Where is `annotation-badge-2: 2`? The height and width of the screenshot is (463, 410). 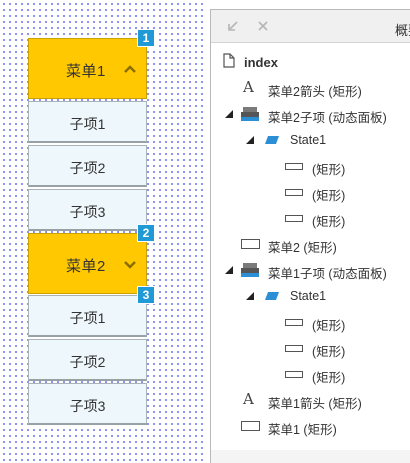 annotation-badge-2: 2 is located at coordinates (146, 233).